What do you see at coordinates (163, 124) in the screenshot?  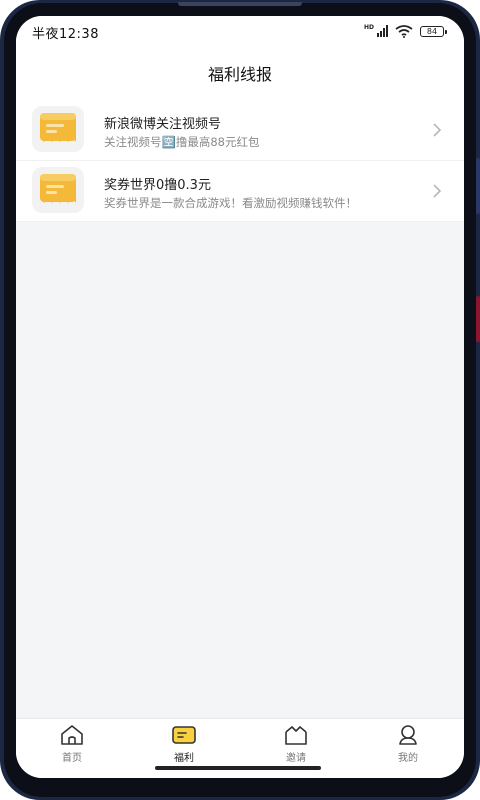 I see `item-title: 新浪微博关注视频号` at bounding box center [163, 124].